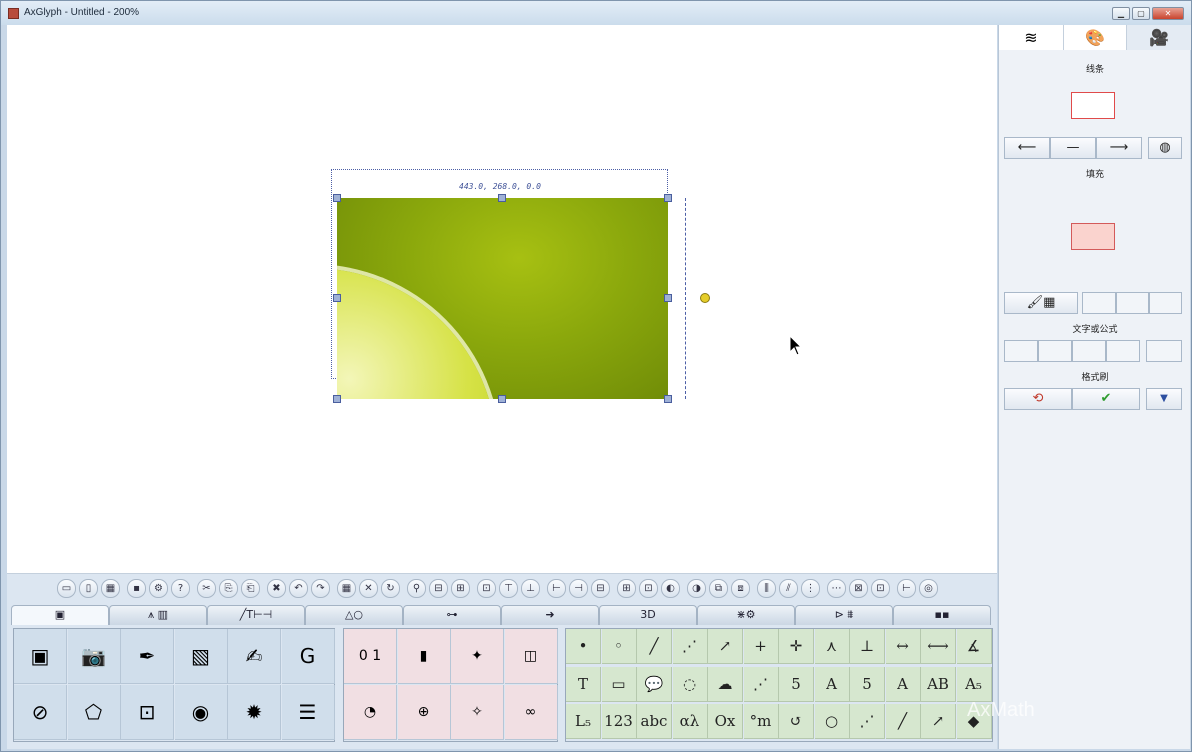 This screenshot has height=752, width=1192. I want to click on toolbar-button-25: ⊡, so click(648, 588).